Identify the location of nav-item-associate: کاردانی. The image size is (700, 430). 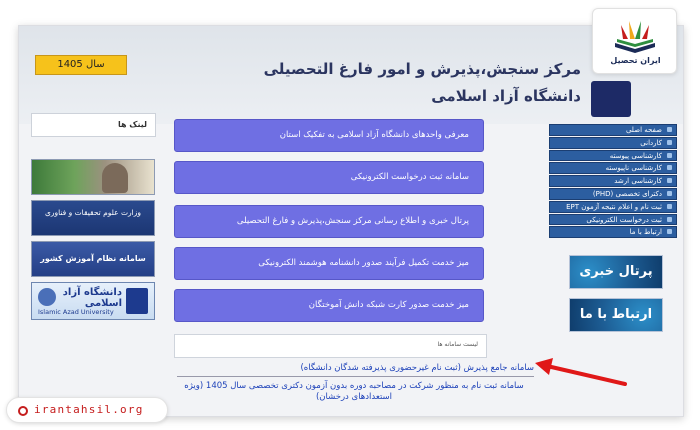
(613, 142).